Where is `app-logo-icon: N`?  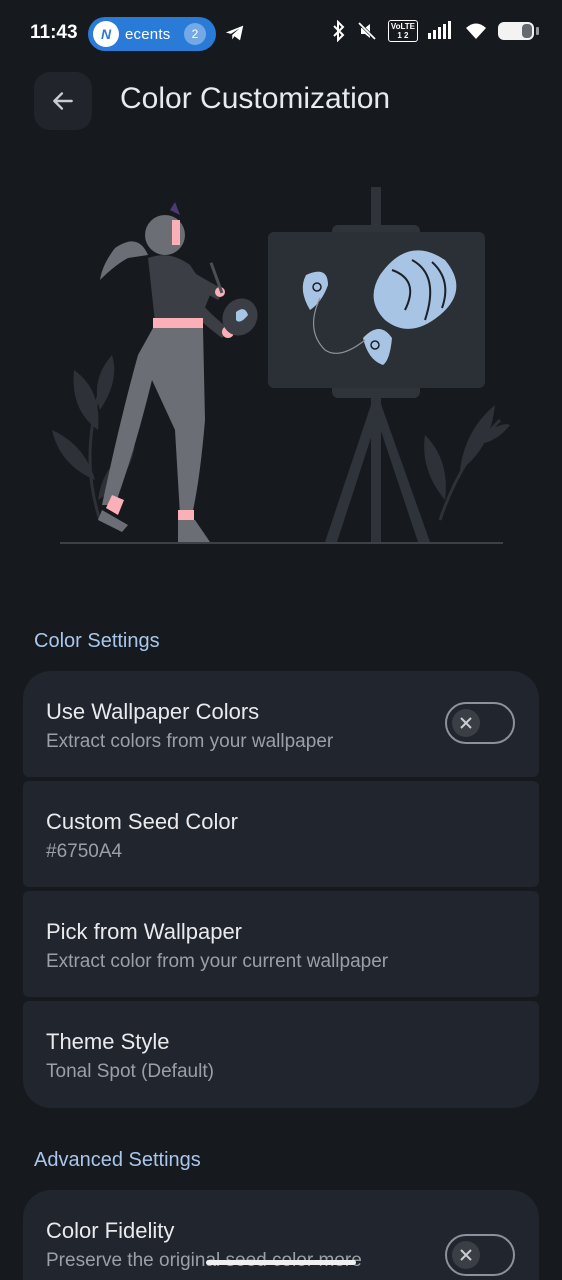 app-logo-icon: N is located at coordinates (106, 34).